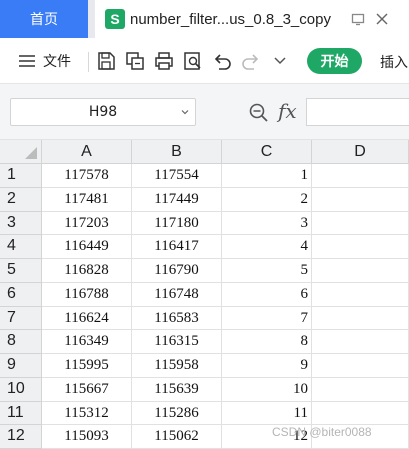 The width and height of the screenshot is (409, 449). Describe the element at coordinates (177, 366) in the screenshot. I see `cell-b9: 115958` at that location.